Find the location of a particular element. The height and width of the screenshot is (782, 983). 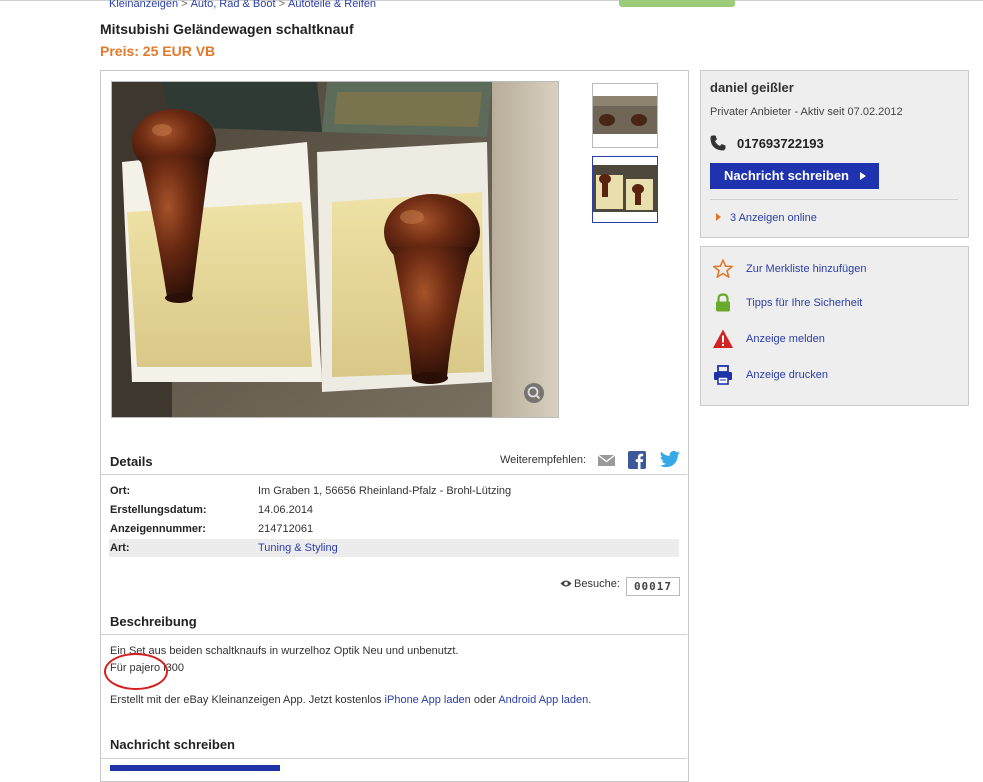

orange-arrow-icon is located at coordinates (718, 217).